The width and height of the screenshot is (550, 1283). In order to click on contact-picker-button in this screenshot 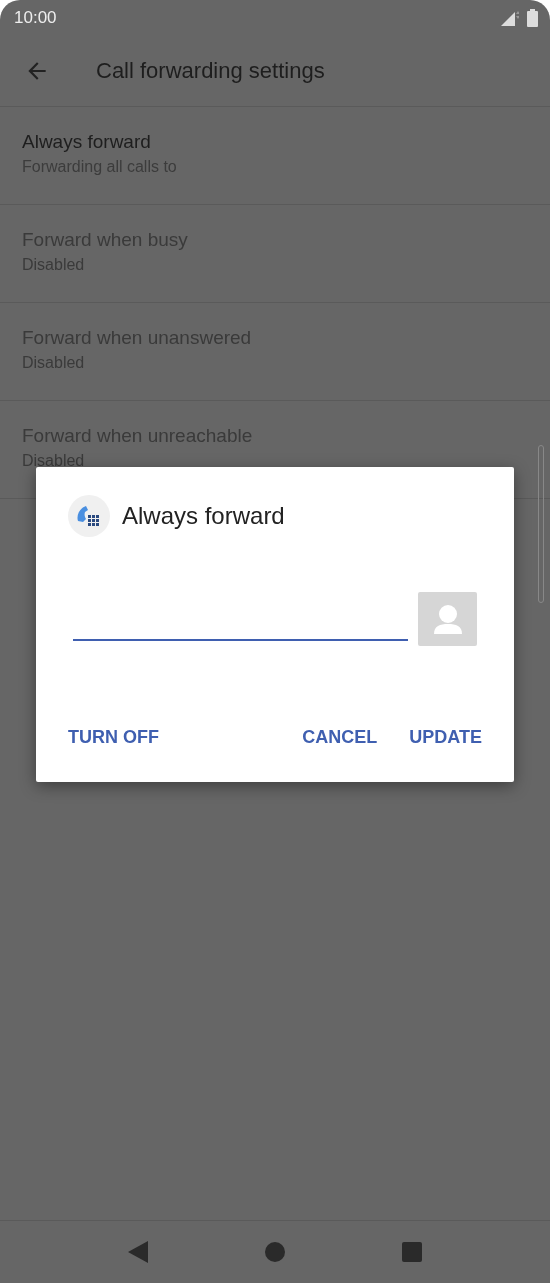, I will do `click(447, 619)`.